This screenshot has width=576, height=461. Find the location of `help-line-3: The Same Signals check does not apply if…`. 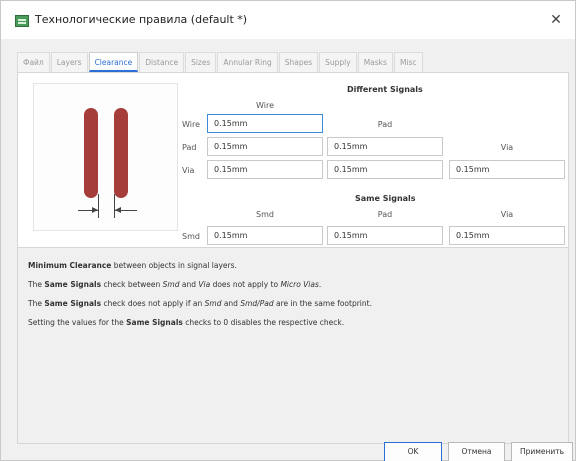

help-line-3: The Same Signals check does not apply if… is located at coordinates (200, 303).